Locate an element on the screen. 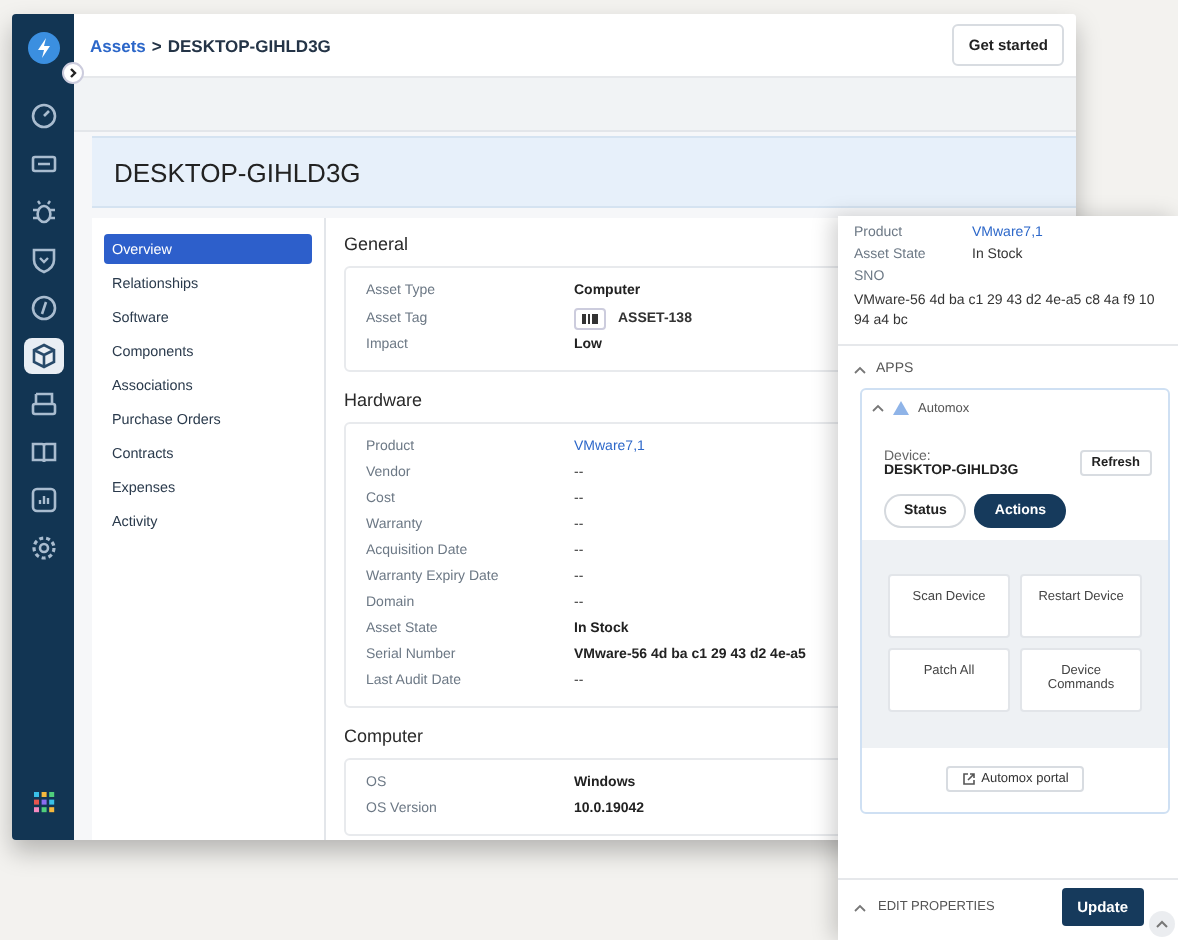  section-title: General is located at coordinates (376, 244).